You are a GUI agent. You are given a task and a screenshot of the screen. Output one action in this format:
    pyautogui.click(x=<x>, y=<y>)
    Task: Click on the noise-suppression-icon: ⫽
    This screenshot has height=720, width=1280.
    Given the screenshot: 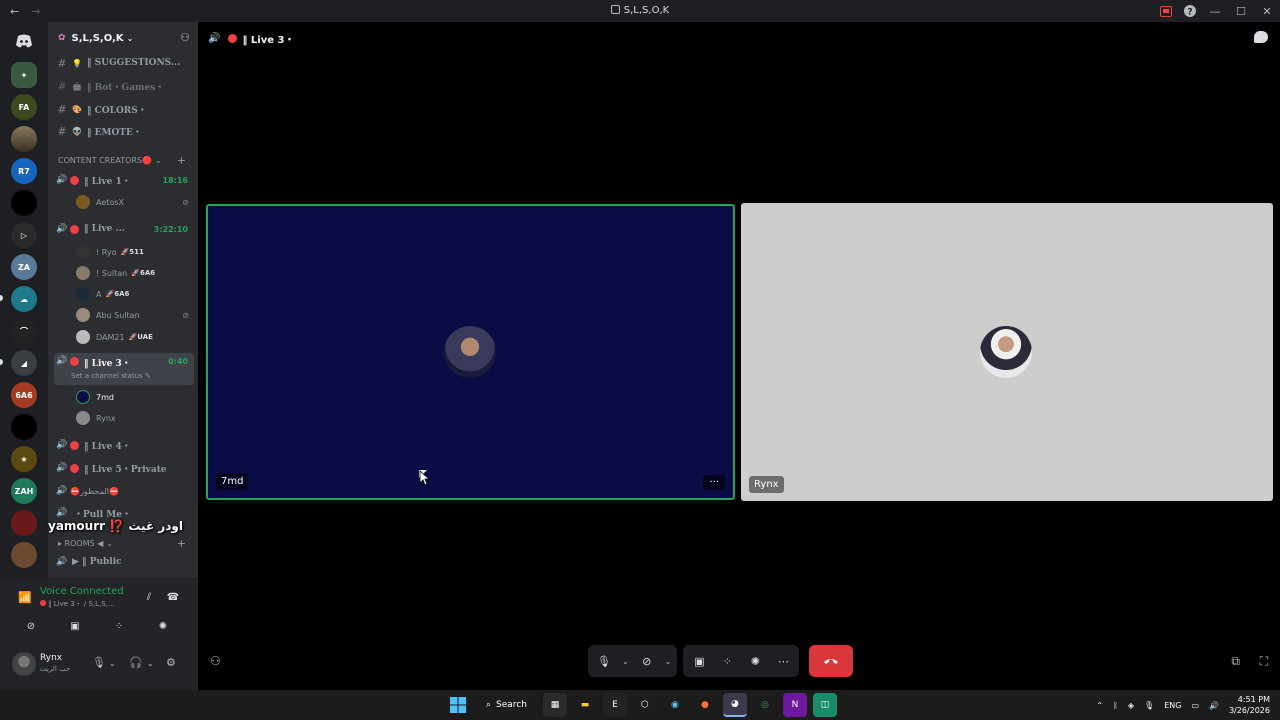 What is the action you would take?
    pyautogui.click(x=149, y=597)
    